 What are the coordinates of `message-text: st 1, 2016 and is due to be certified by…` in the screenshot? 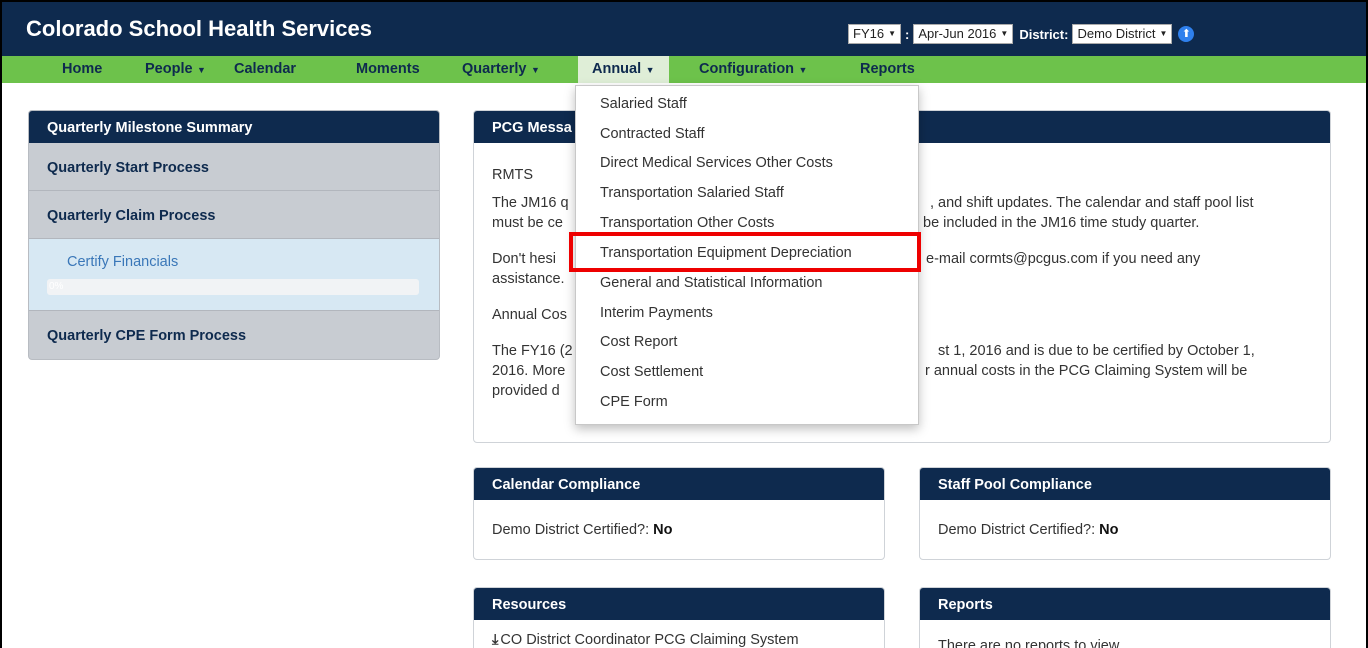 It's located at (1096, 351).